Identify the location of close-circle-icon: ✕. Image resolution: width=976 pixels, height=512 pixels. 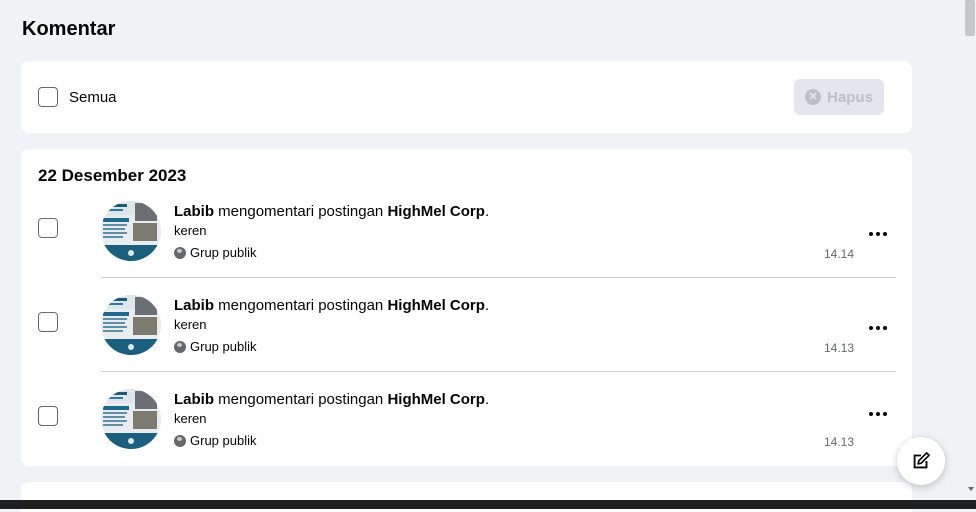
(813, 97).